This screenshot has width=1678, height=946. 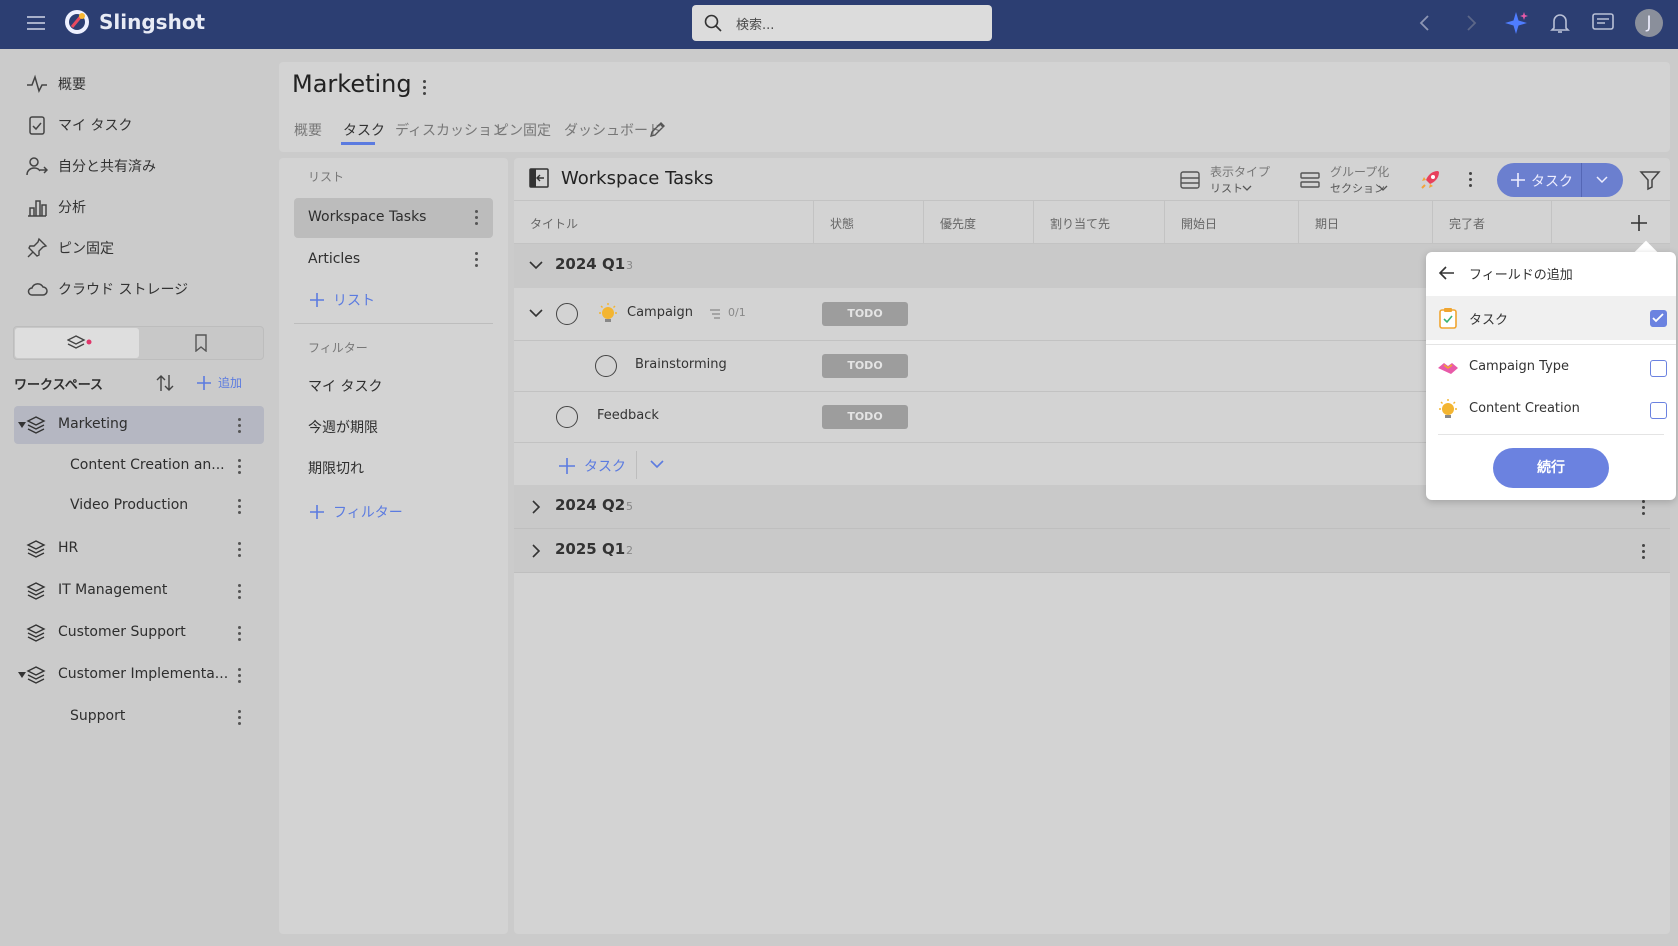 I want to click on filter-funnel-icon, so click(x=1650, y=180).